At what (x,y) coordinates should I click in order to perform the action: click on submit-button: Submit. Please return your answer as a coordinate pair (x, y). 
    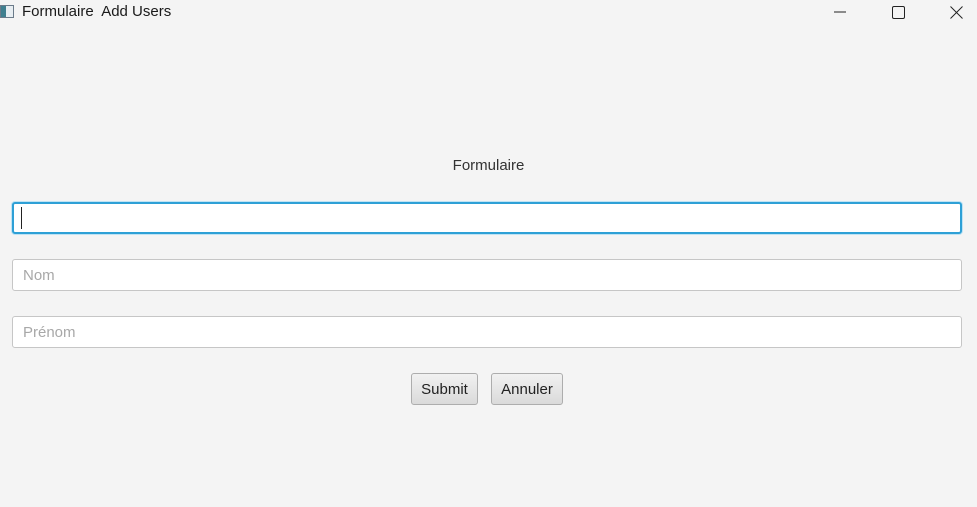
    Looking at the image, I should click on (444, 389).